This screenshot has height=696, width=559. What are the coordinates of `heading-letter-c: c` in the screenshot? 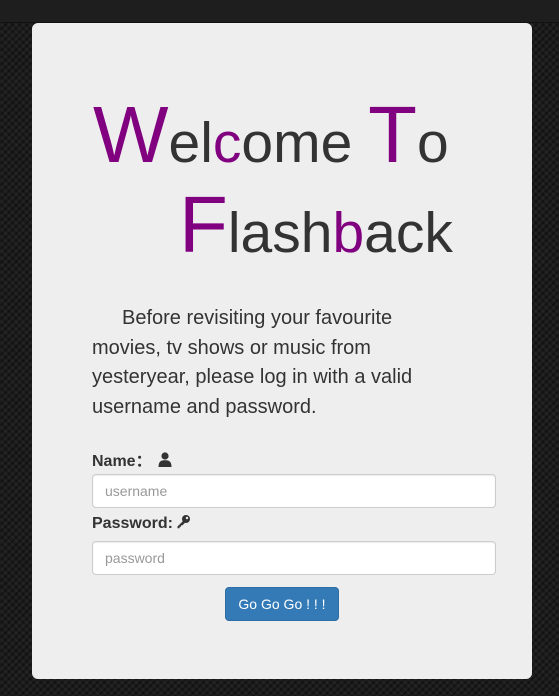 It's located at (227, 143).